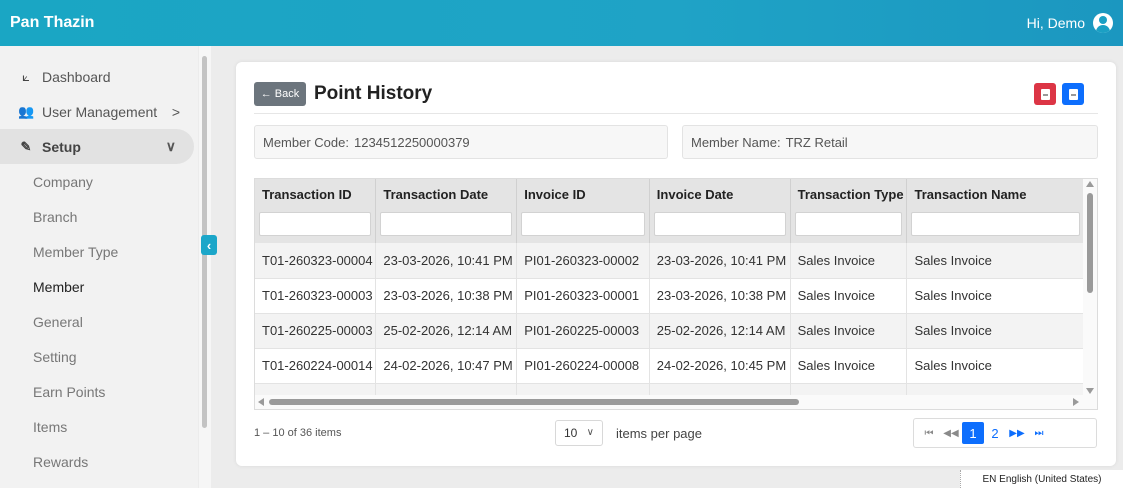  What do you see at coordinates (929, 433) in the screenshot?
I see `first-page-icon: ⏮` at bounding box center [929, 433].